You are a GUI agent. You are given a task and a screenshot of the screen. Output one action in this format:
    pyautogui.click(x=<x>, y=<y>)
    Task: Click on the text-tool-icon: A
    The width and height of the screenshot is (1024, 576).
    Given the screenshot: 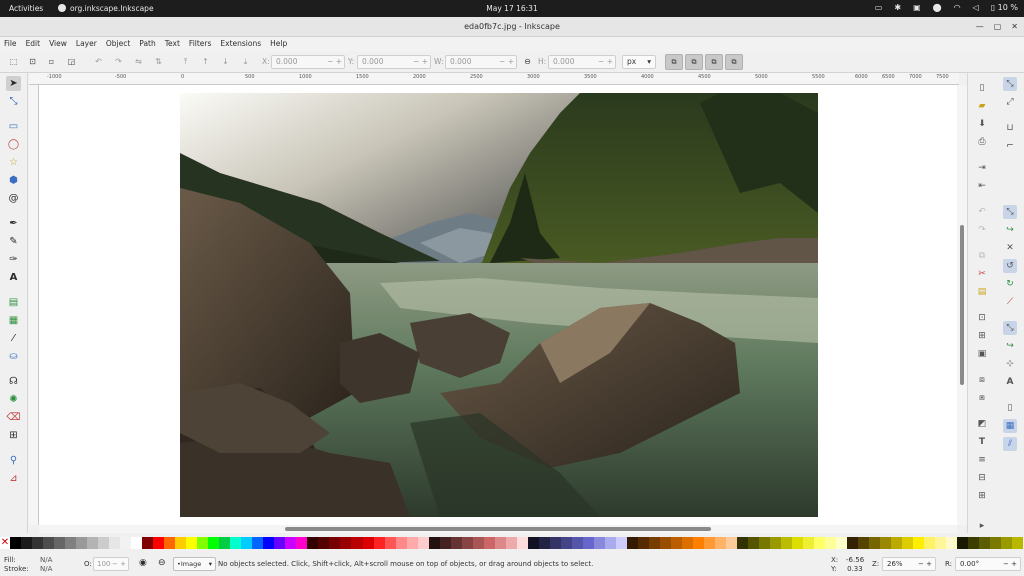 What is the action you would take?
    pyautogui.click(x=13, y=277)
    